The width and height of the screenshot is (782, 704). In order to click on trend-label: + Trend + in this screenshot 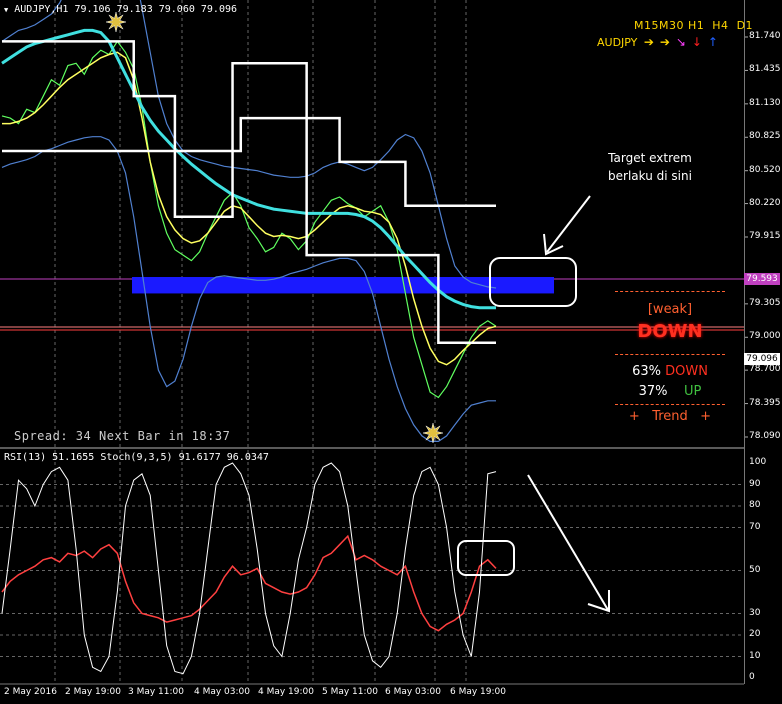, I will do `click(670, 416)`.